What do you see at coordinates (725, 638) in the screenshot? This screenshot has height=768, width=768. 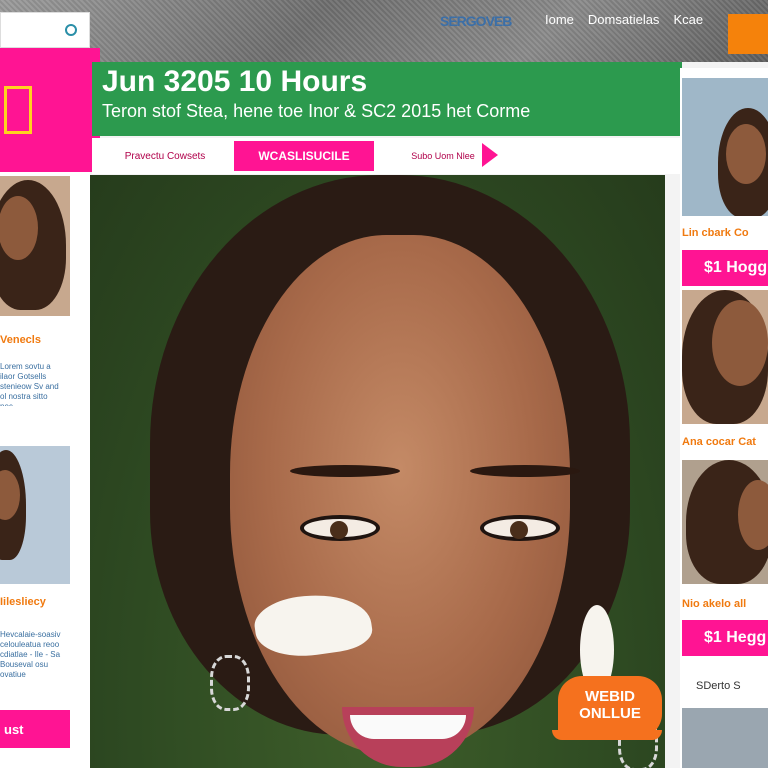 I see `right-price-button-2: $1 Hegg S` at bounding box center [725, 638].